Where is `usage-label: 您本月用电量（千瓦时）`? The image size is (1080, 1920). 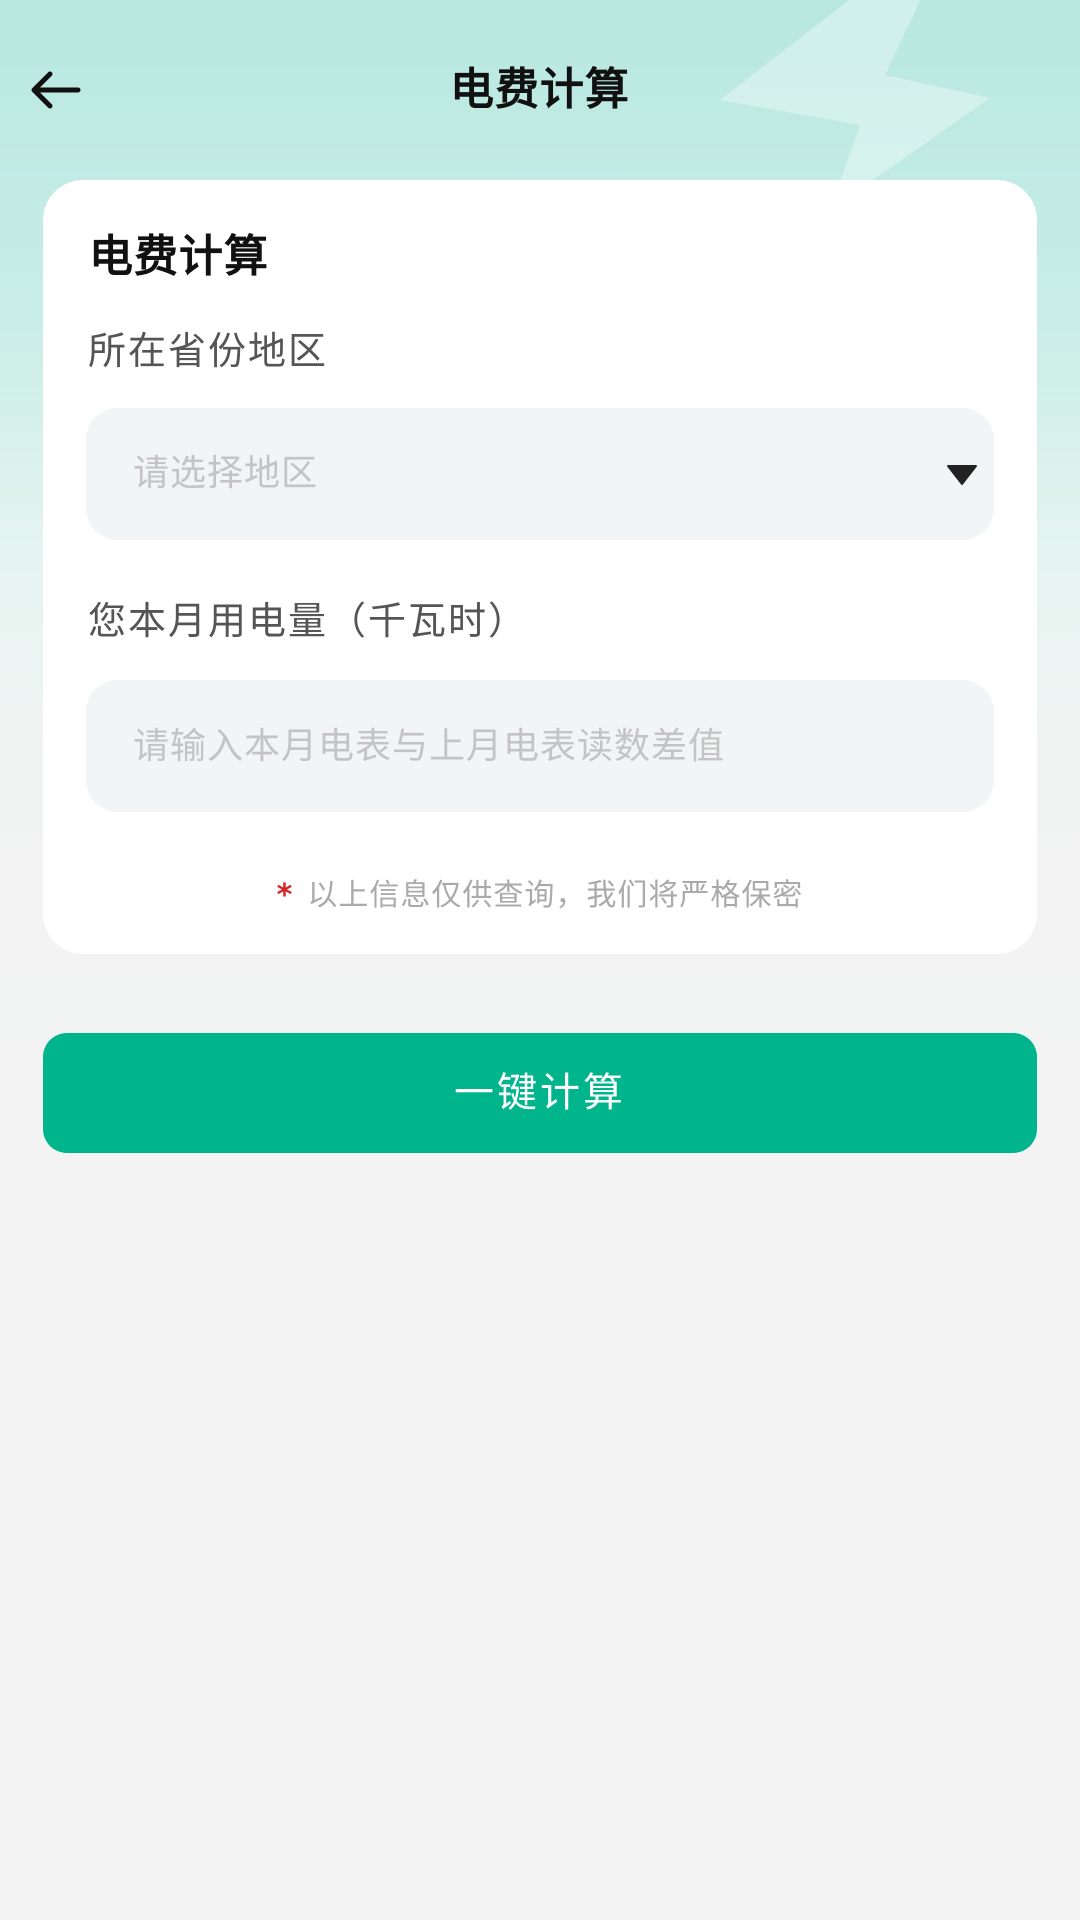 usage-label: 您本月用电量（千瓦时） is located at coordinates (308, 621).